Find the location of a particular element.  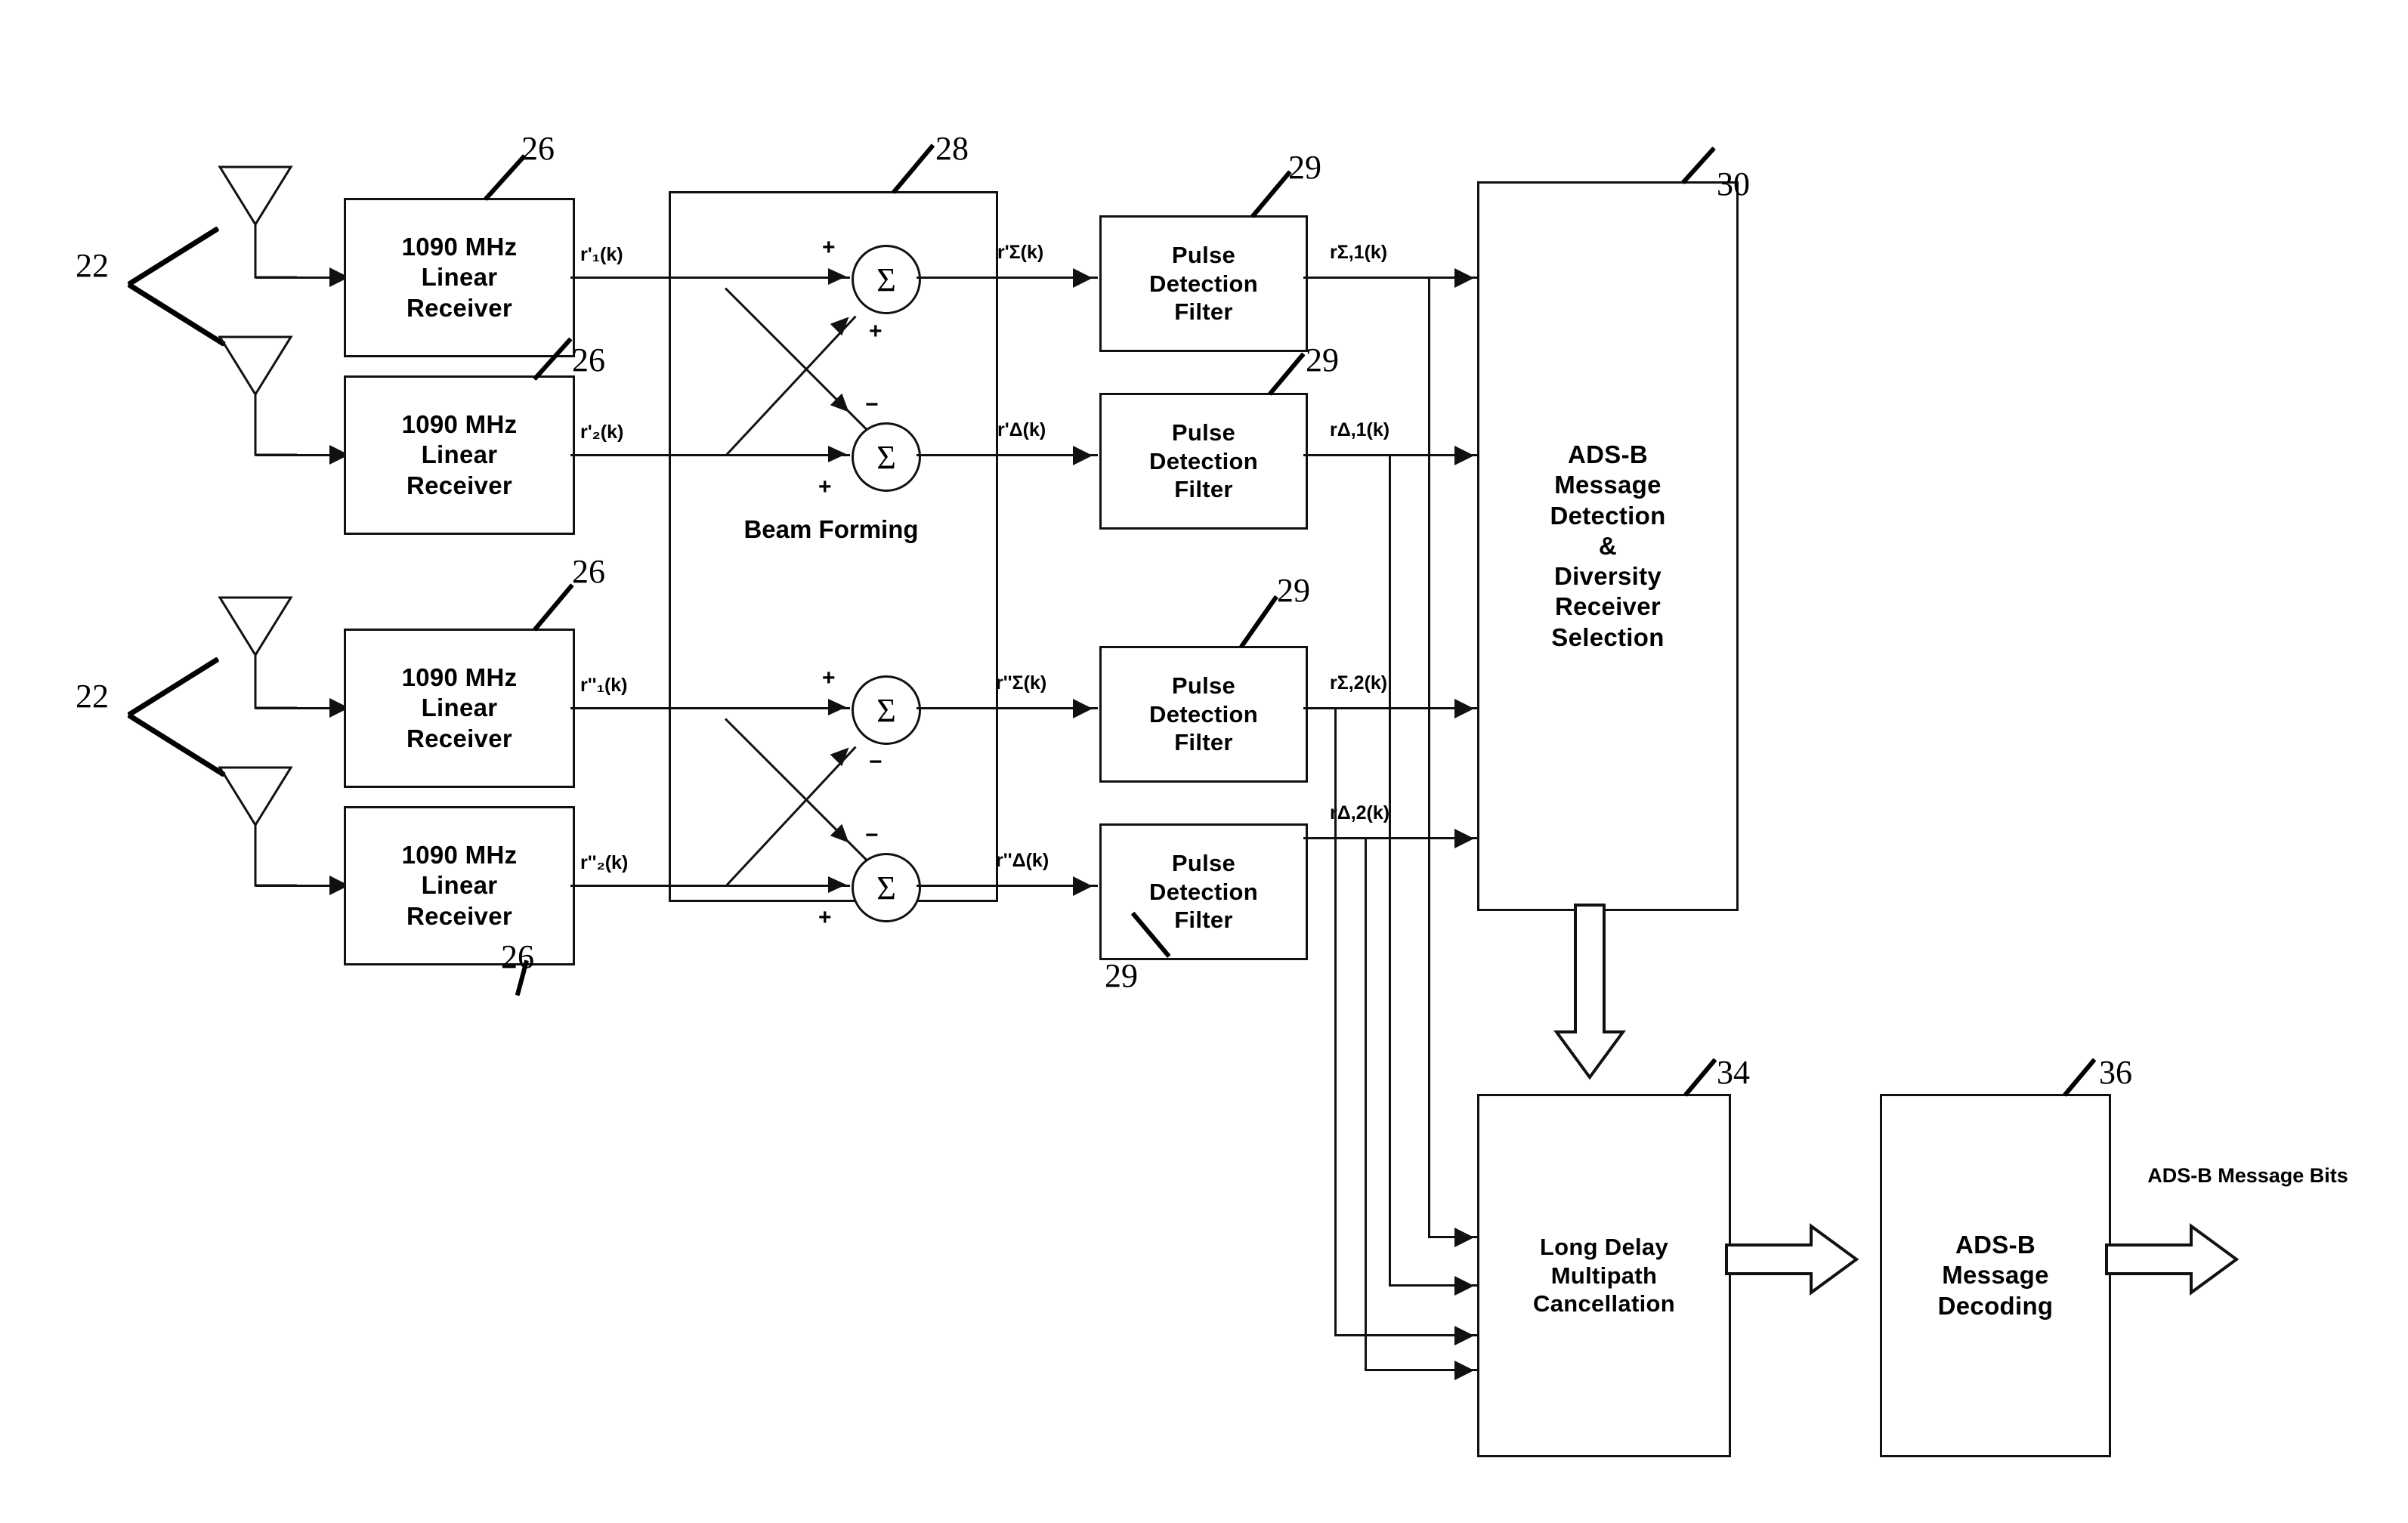

pdf-3-line2: Detection is located at coordinates (1203, 714).